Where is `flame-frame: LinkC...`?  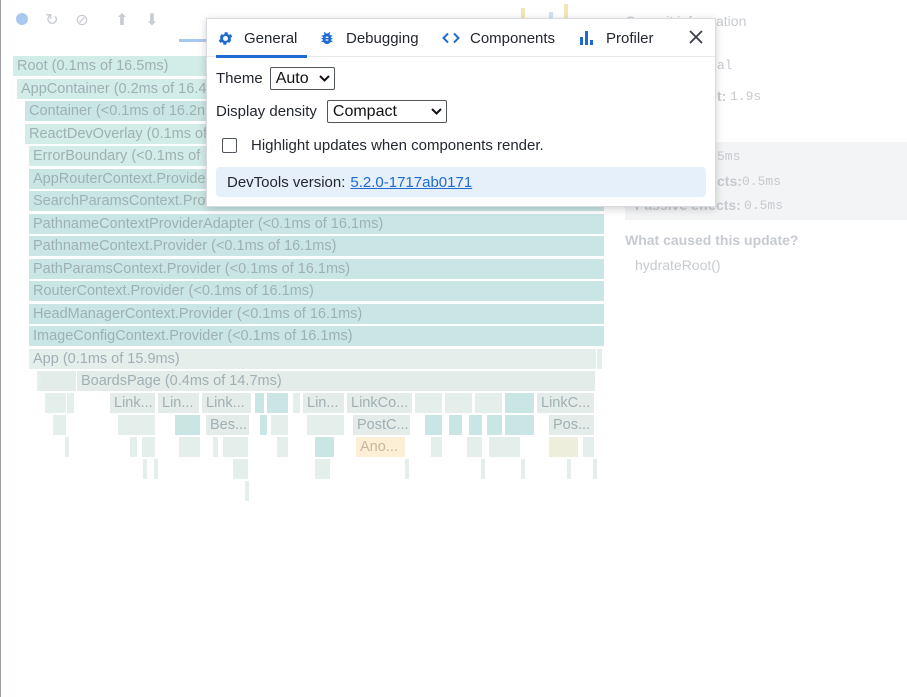
flame-frame: LinkC... is located at coordinates (566, 403).